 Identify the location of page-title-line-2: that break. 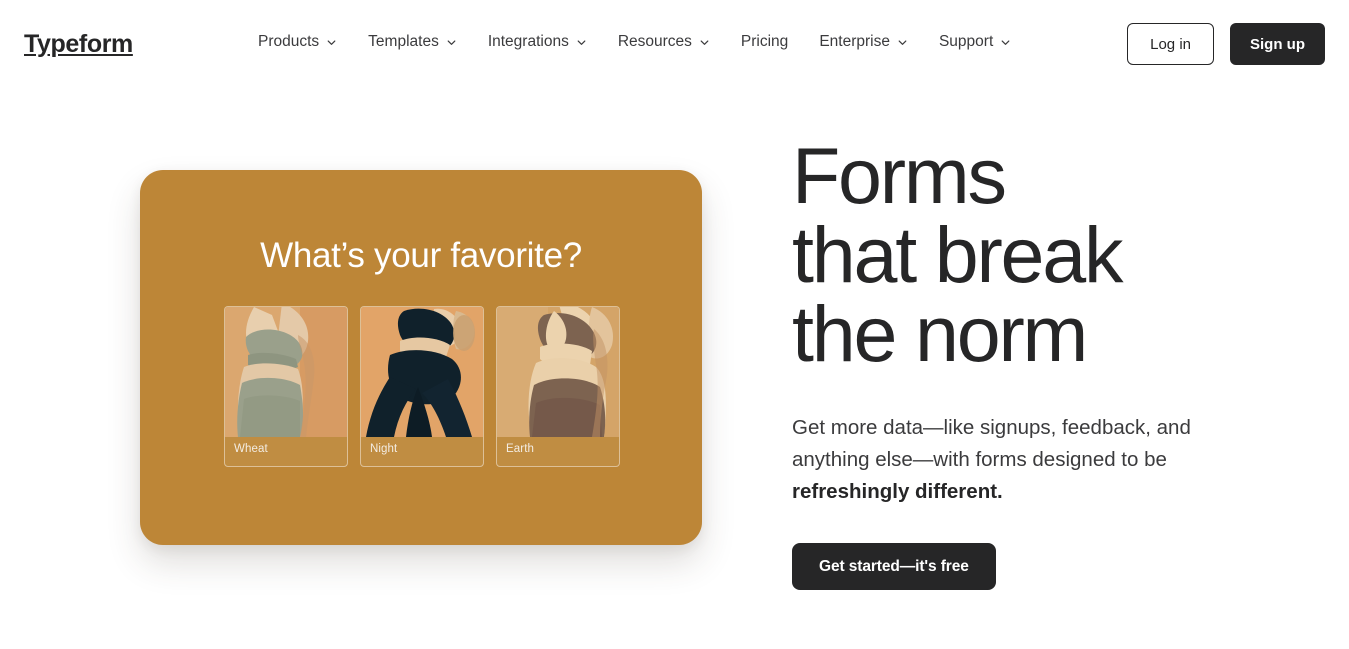
(958, 254).